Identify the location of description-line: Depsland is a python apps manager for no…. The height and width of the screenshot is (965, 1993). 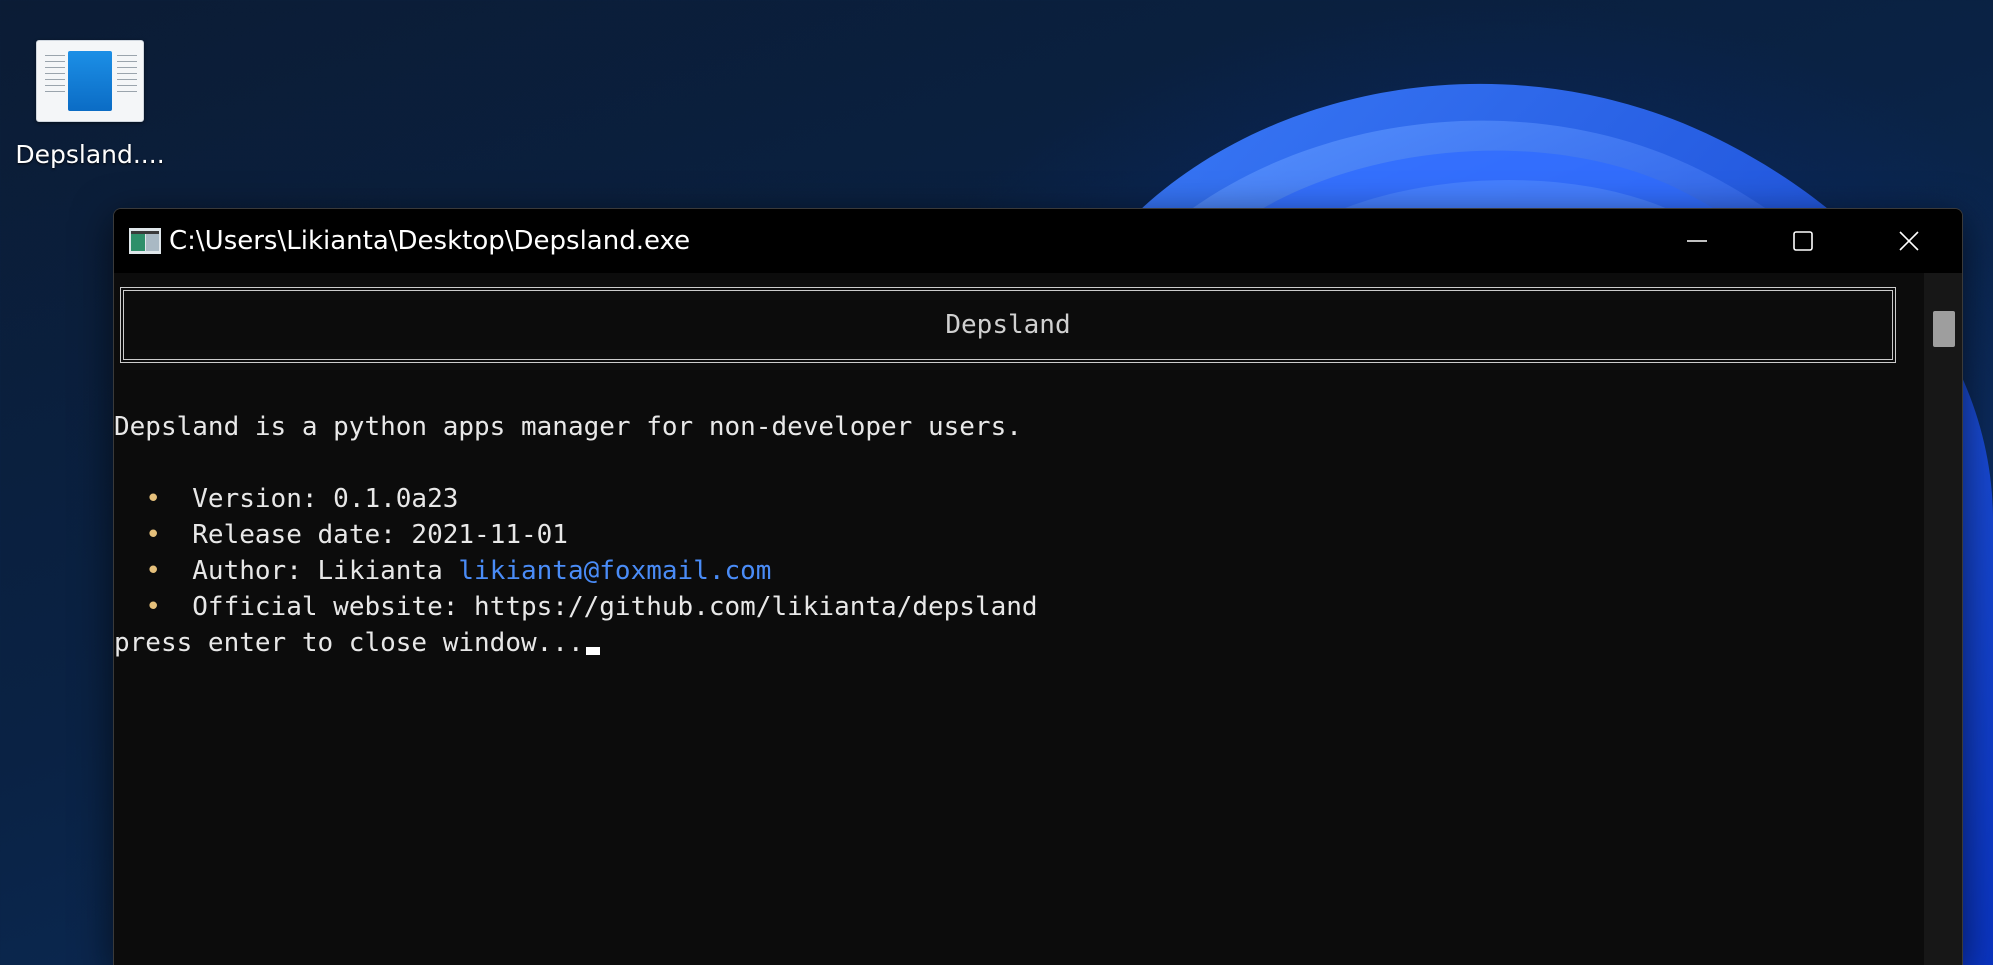
(568, 427).